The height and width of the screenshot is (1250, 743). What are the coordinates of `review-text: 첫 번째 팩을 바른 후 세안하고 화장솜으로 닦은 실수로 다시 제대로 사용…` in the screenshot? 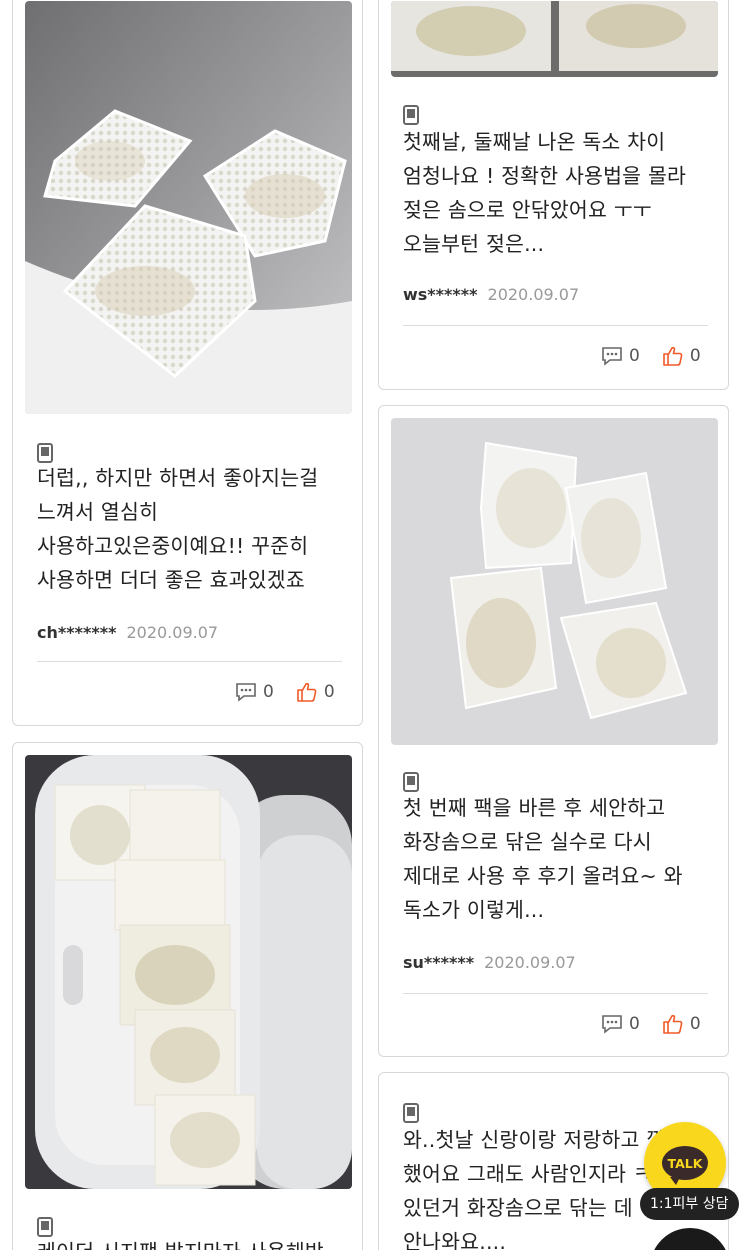 It's located at (543, 859).